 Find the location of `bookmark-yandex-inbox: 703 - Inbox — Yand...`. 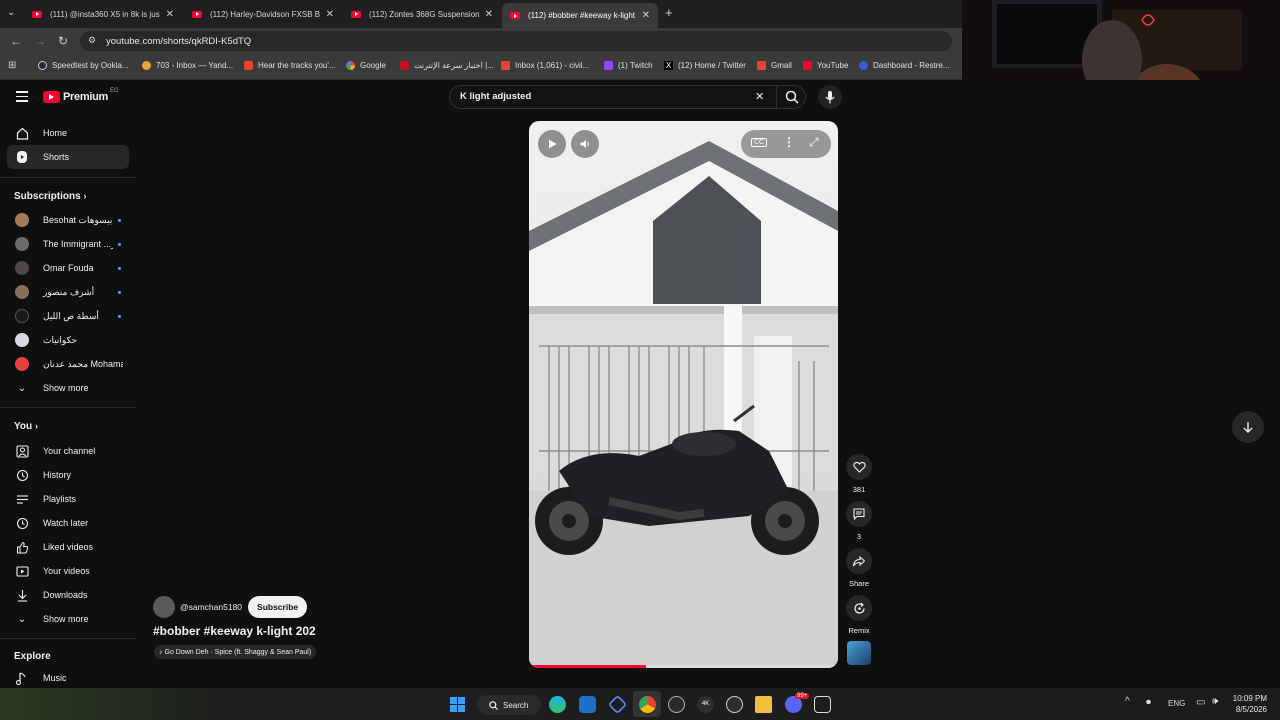

bookmark-yandex-inbox: 703 - Inbox — Yand... is located at coordinates (187, 65).